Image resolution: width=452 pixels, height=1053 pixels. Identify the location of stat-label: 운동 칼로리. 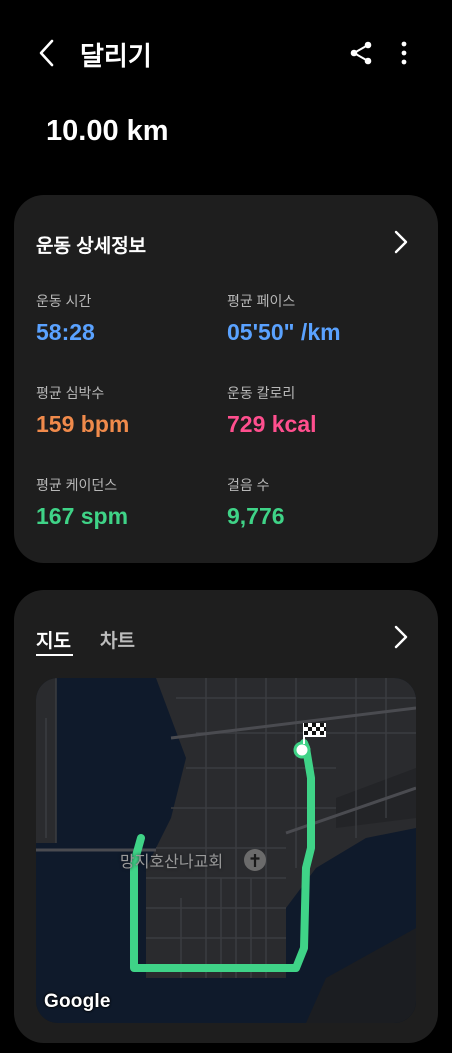
(261, 393).